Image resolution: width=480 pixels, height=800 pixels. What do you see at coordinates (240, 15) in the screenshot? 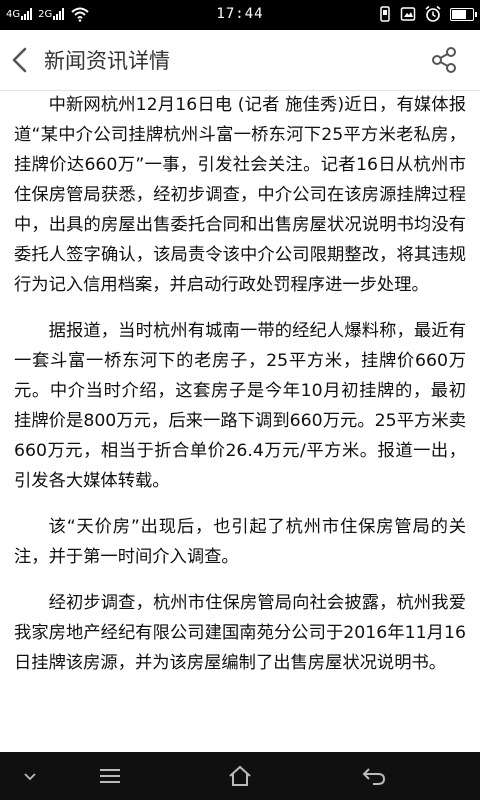
I see `status-bar: 4G 2G 17:44` at bounding box center [240, 15].